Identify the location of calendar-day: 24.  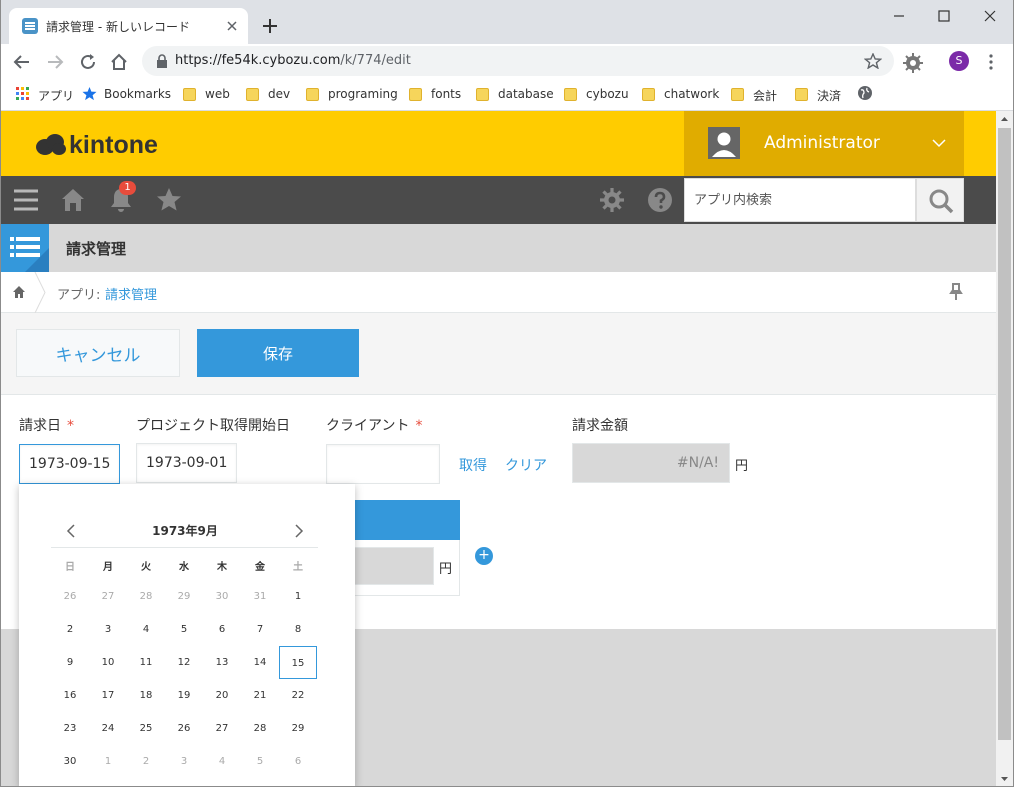
(108, 728).